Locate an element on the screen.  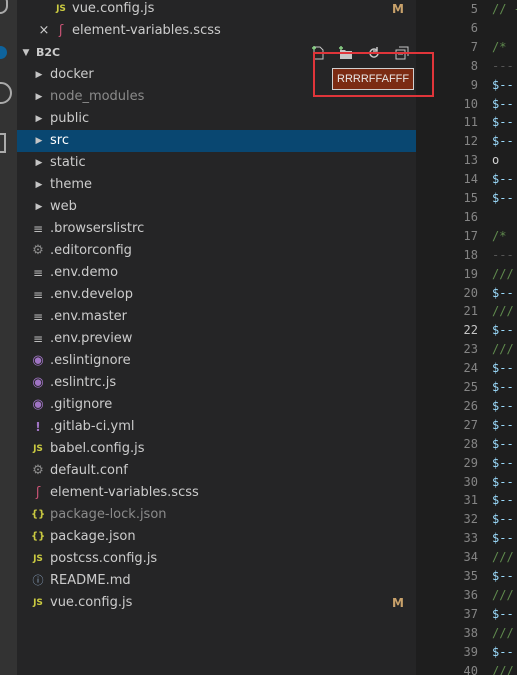
line-number: 14 is located at coordinates (470, 179).